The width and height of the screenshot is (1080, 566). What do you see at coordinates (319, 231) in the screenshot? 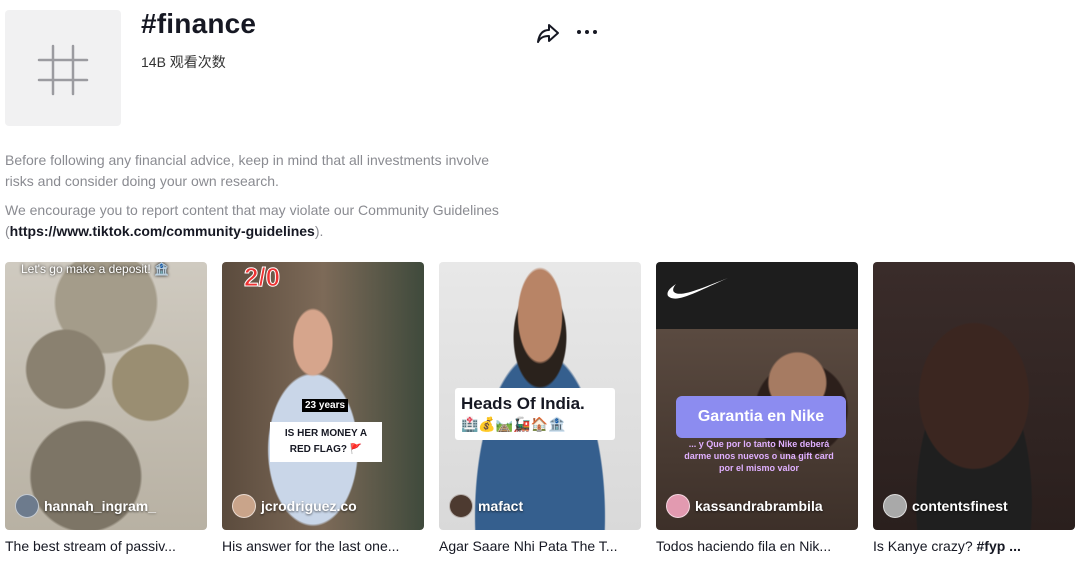
I see `guidelines-text-after: ).` at bounding box center [319, 231].